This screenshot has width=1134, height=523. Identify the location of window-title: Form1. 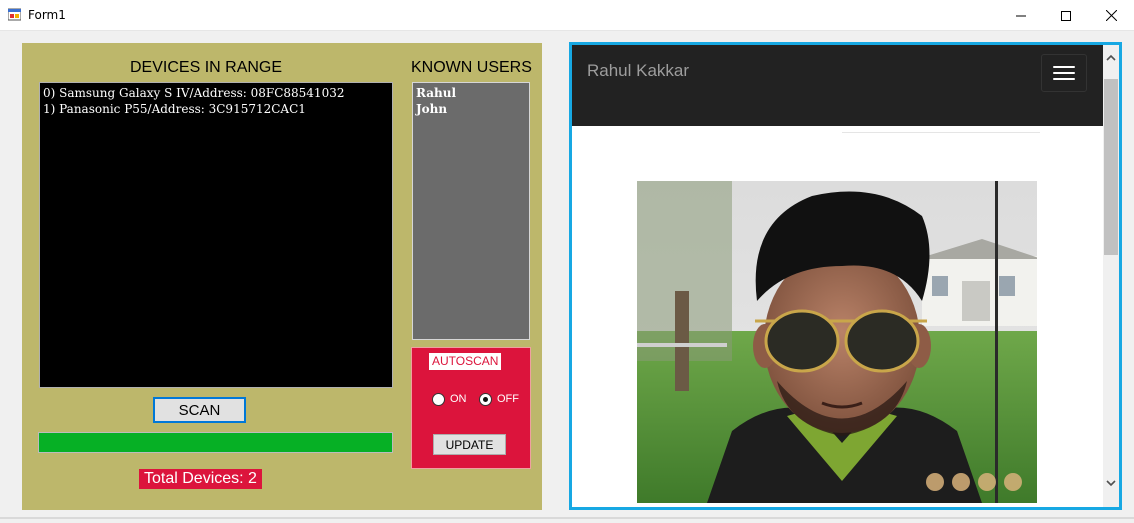
(47, 15).